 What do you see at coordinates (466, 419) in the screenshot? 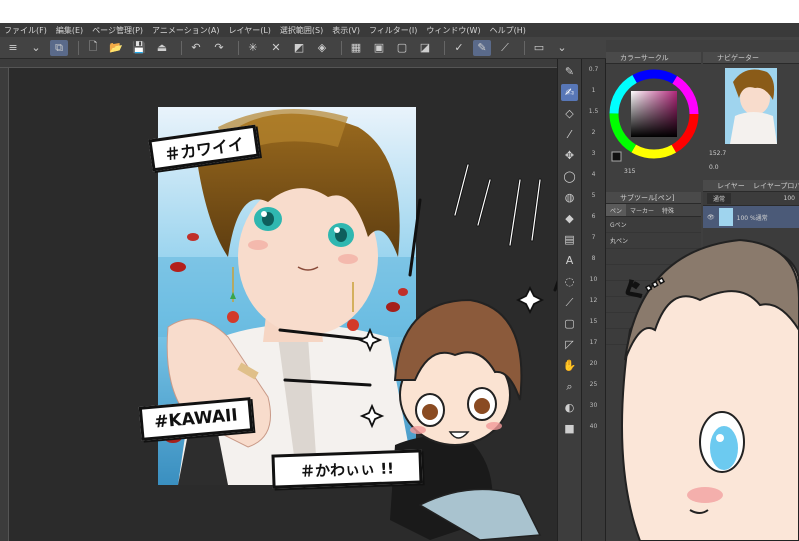
I see `chibi-character` at bounding box center [466, 419].